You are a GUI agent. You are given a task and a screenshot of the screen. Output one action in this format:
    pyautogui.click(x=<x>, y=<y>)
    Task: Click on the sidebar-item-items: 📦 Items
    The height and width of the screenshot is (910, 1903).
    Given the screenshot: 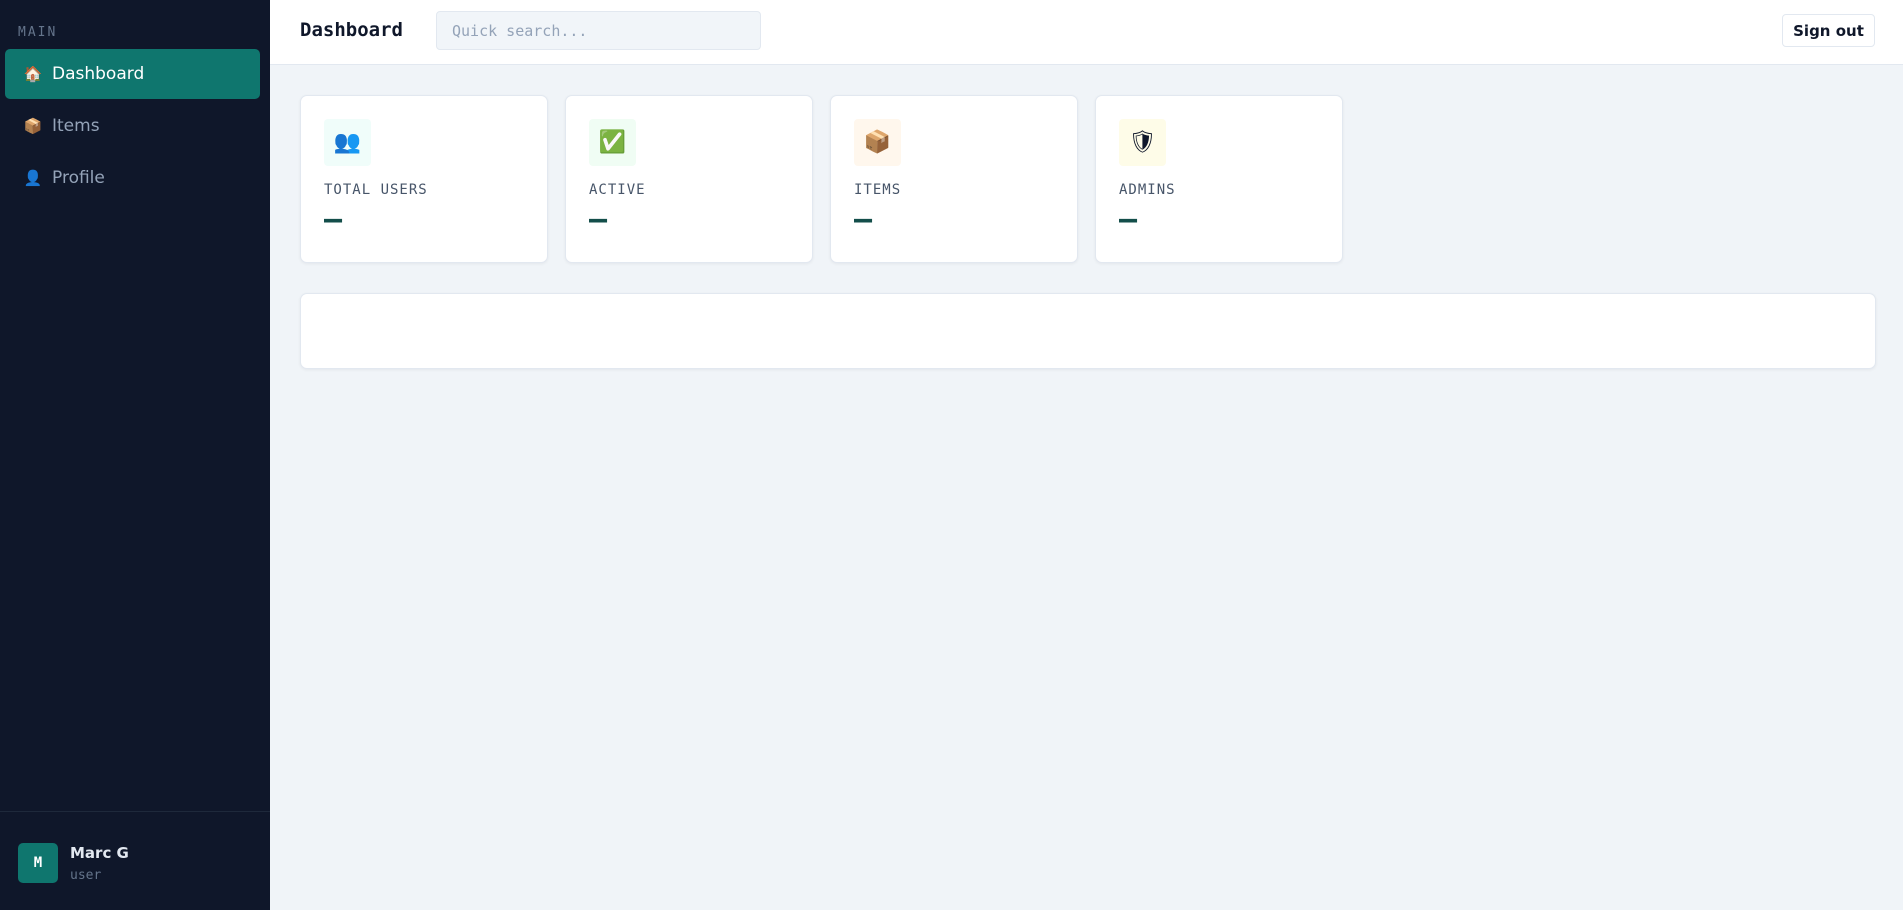 What is the action you would take?
    pyautogui.click(x=132, y=126)
    